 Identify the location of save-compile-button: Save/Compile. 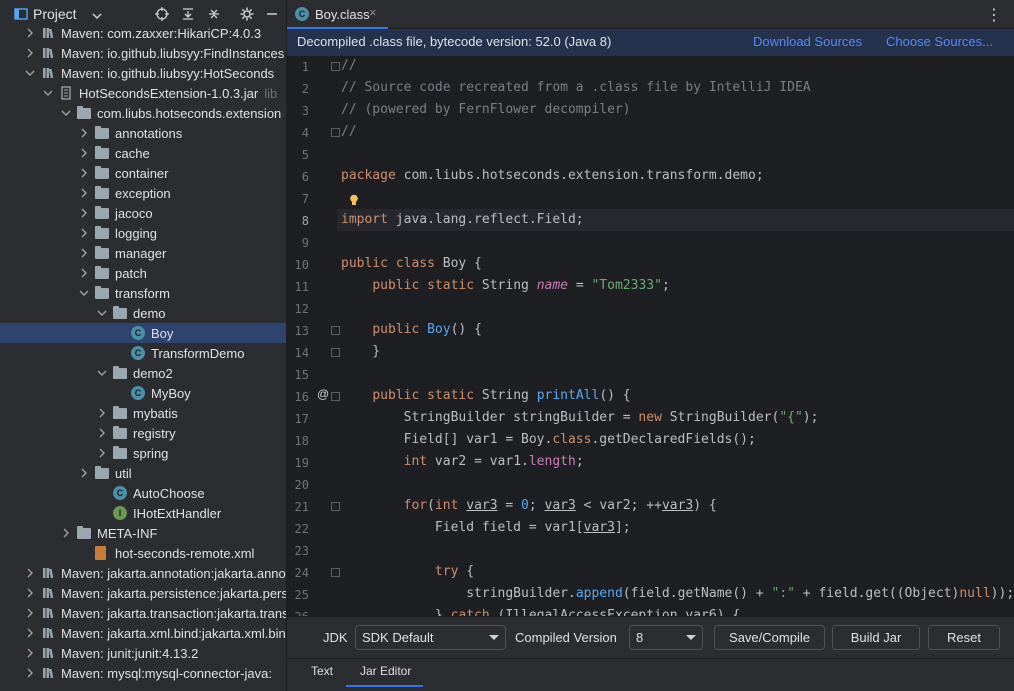
(769, 637).